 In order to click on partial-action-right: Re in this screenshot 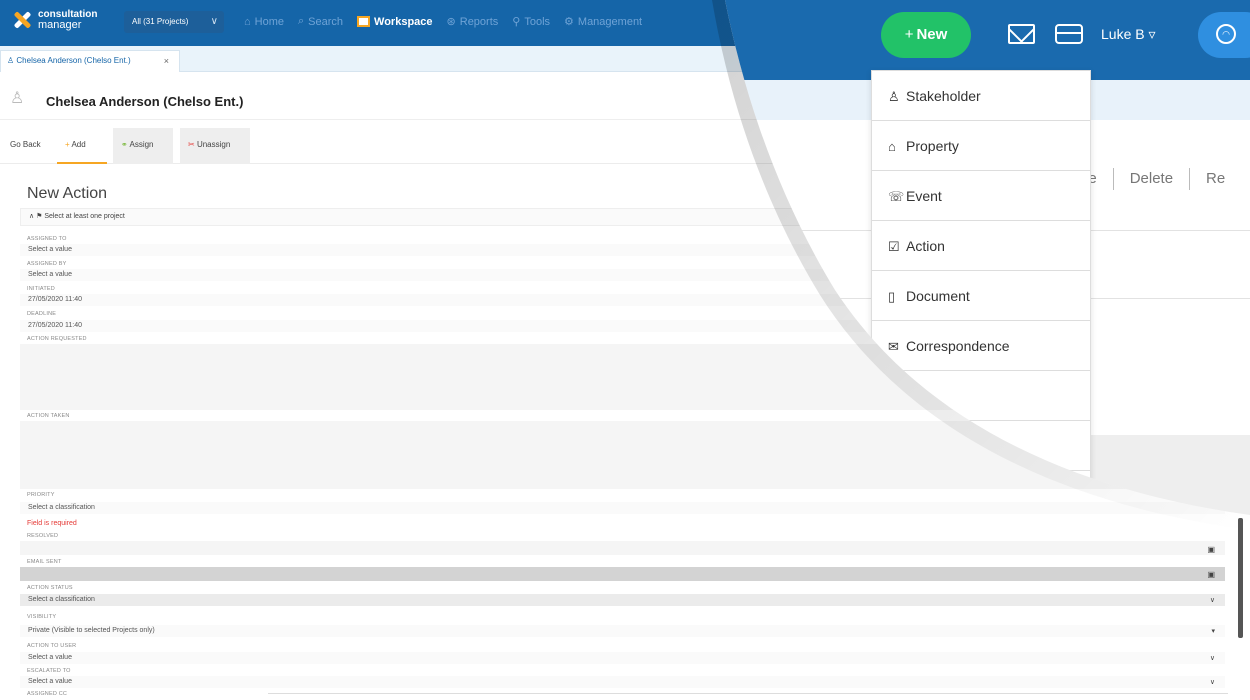, I will do `click(1215, 178)`.